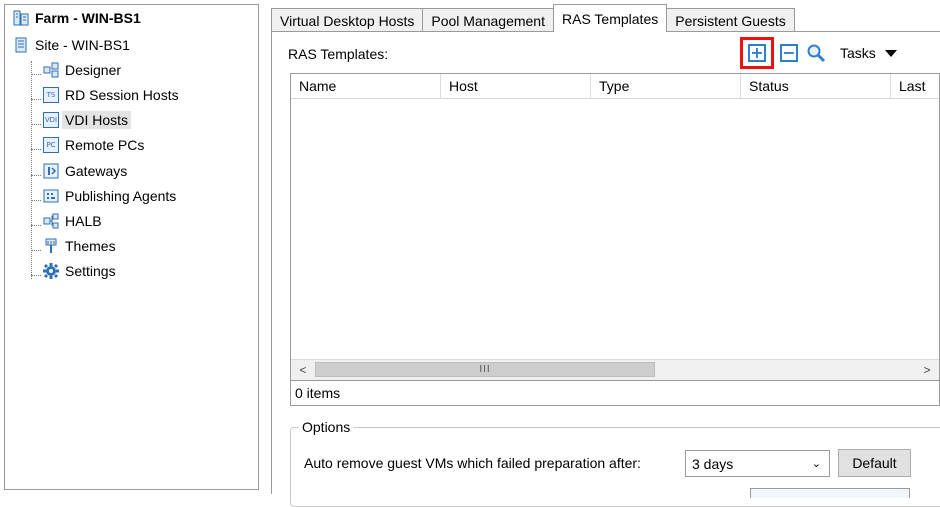  Describe the element at coordinates (666, 86) in the screenshot. I see `column-header-type: Type` at that location.